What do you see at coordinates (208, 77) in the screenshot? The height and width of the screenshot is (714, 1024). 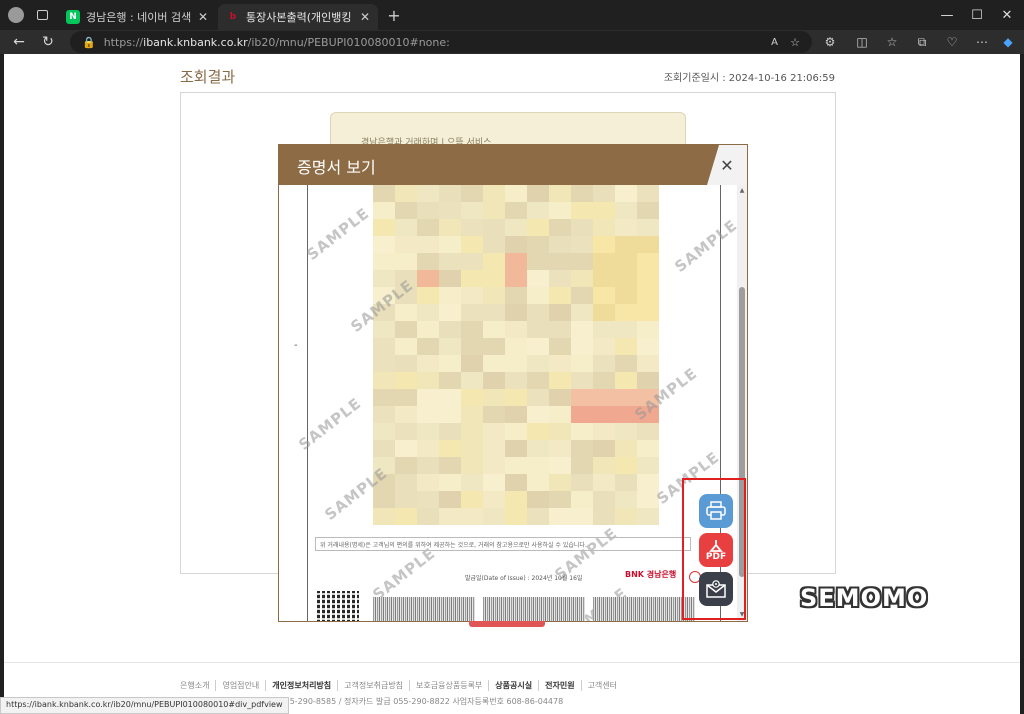 I see `result-title: 조회결과` at bounding box center [208, 77].